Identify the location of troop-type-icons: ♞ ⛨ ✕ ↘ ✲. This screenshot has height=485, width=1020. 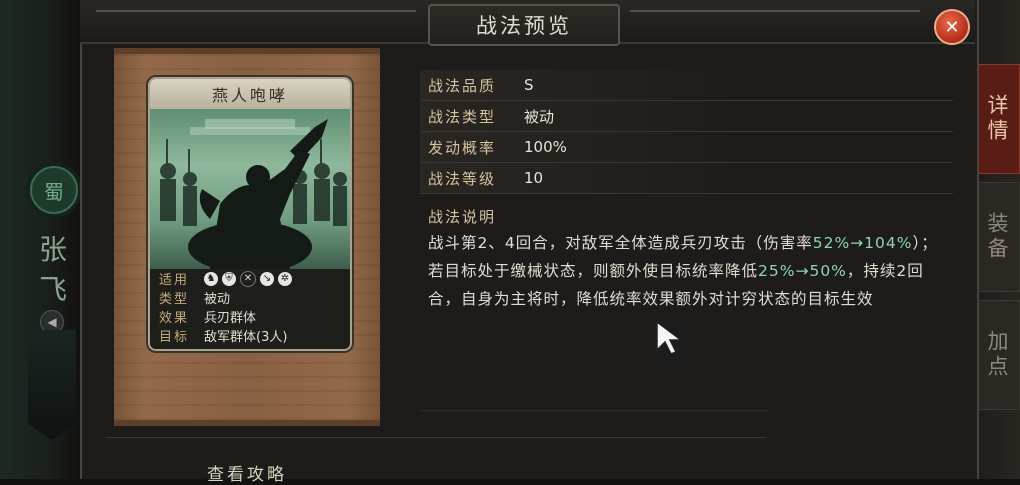
(274, 278).